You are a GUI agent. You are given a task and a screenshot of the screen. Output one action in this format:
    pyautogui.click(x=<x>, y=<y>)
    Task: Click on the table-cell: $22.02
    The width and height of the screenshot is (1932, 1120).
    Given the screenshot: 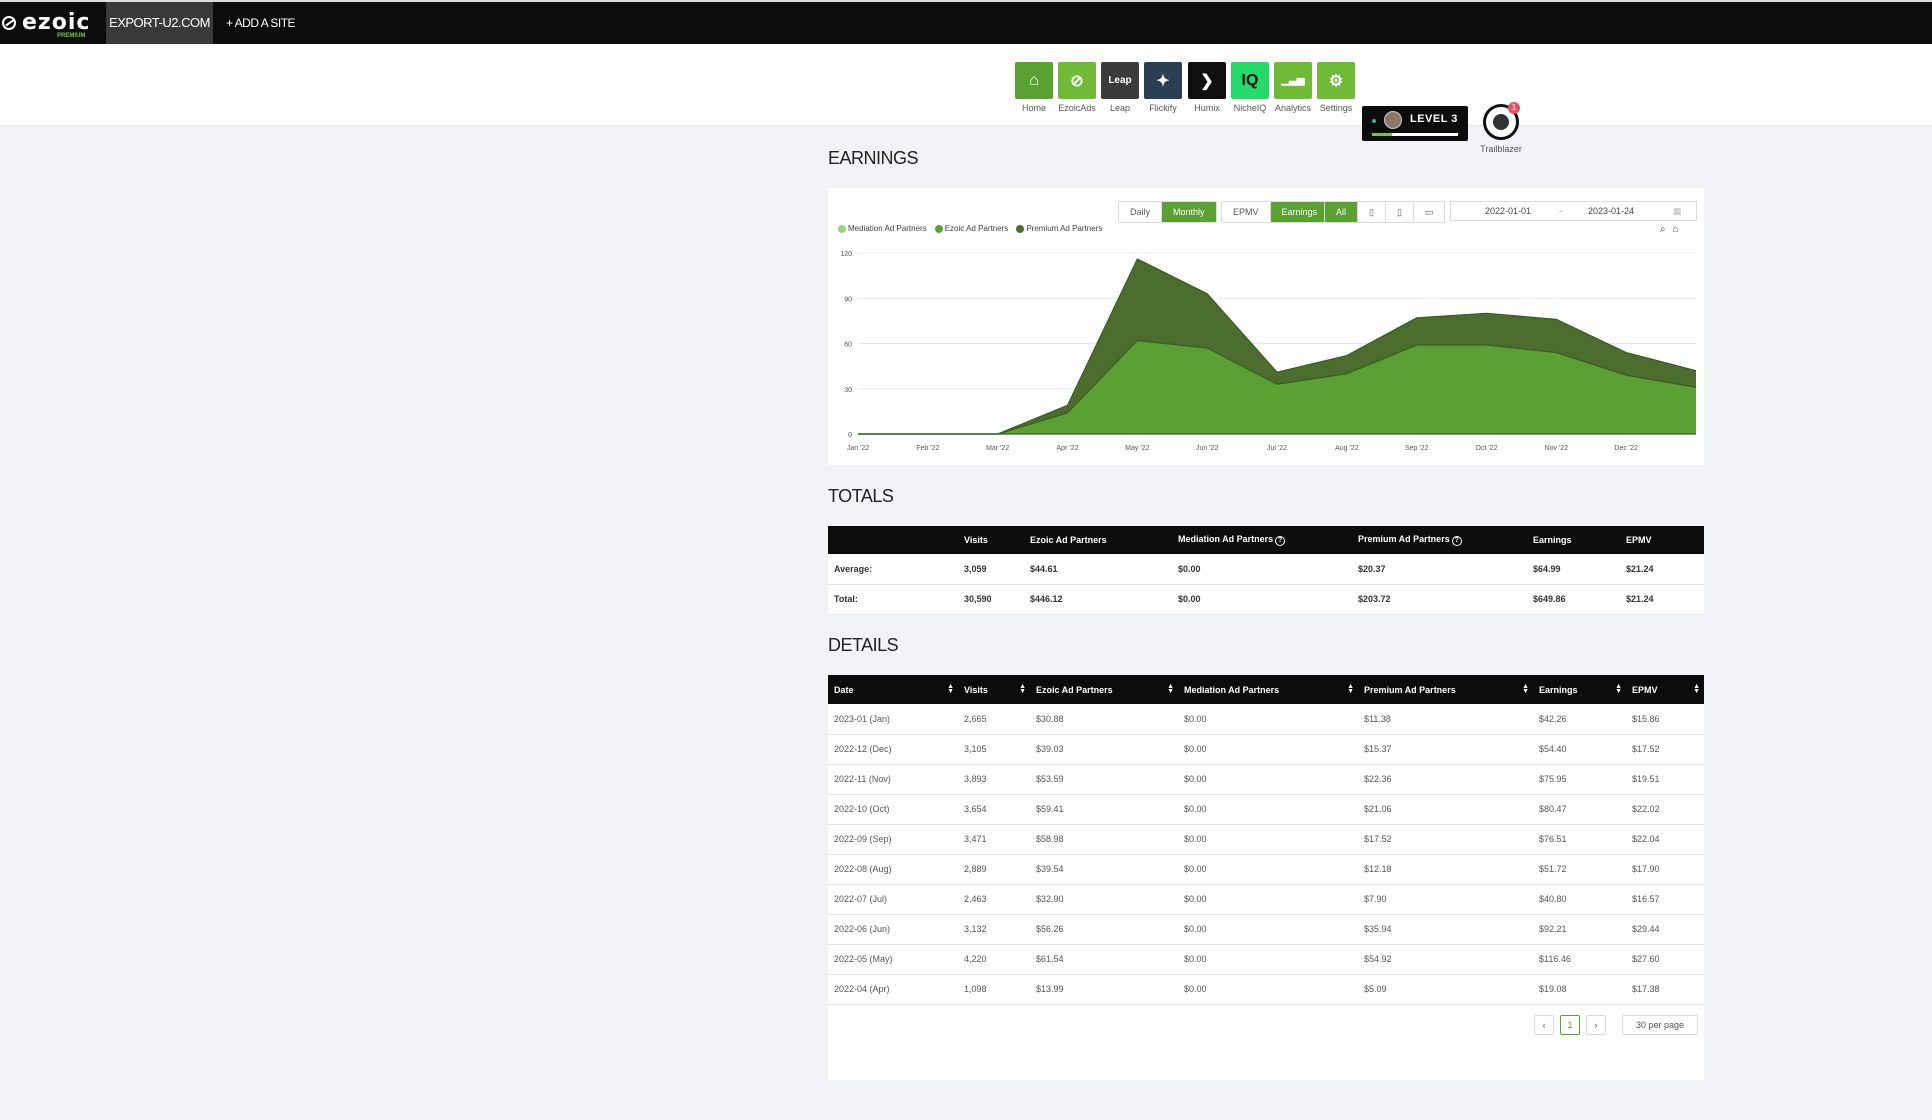 What is the action you would take?
    pyautogui.click(x=1665, y=809)
    